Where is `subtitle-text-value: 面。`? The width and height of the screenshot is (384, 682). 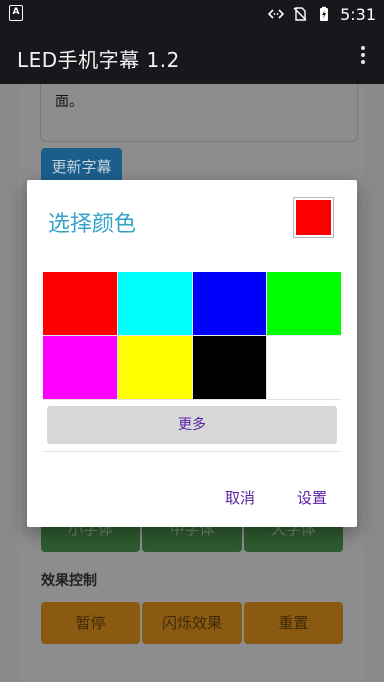 subtitle-text-value: 面。 is located at coordinates (69, 102).